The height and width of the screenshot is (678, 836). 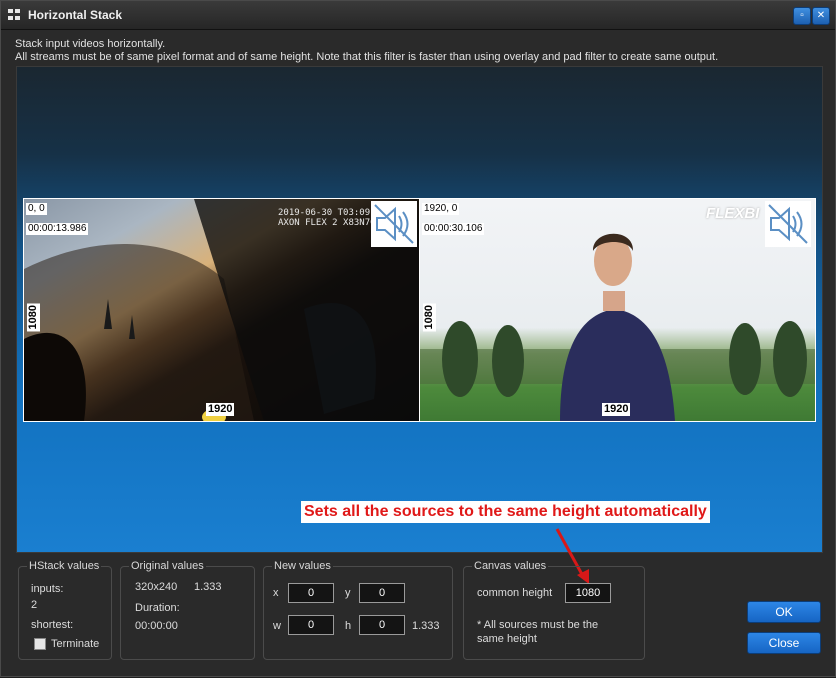 What do you see at coordinates (47, 589) in the screenshot?
I see `inputs-label: inputs:` at bounding box center [47, 589].